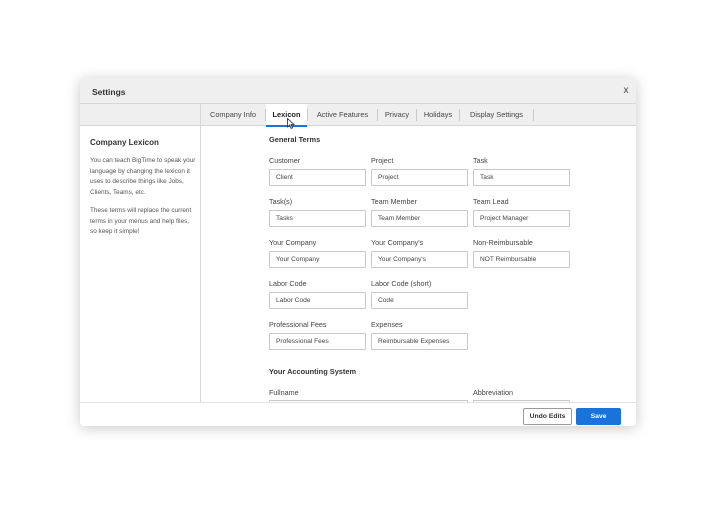  What do you see at coordinates (313, 371) in the screenshot?
I see `accounting-system-title: Your Accounting System` at bounding box center [313, 371].